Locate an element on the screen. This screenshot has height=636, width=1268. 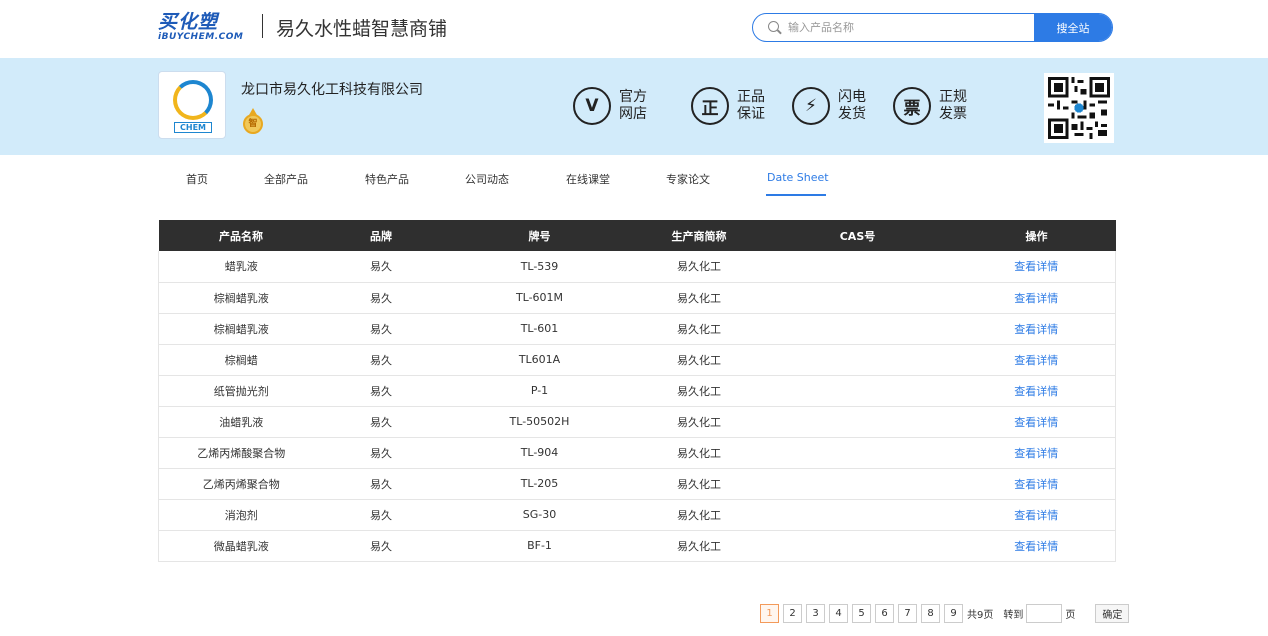
site-logo: 买化塑 iBUYCHEM.COM is located at coordinates (204, 27).